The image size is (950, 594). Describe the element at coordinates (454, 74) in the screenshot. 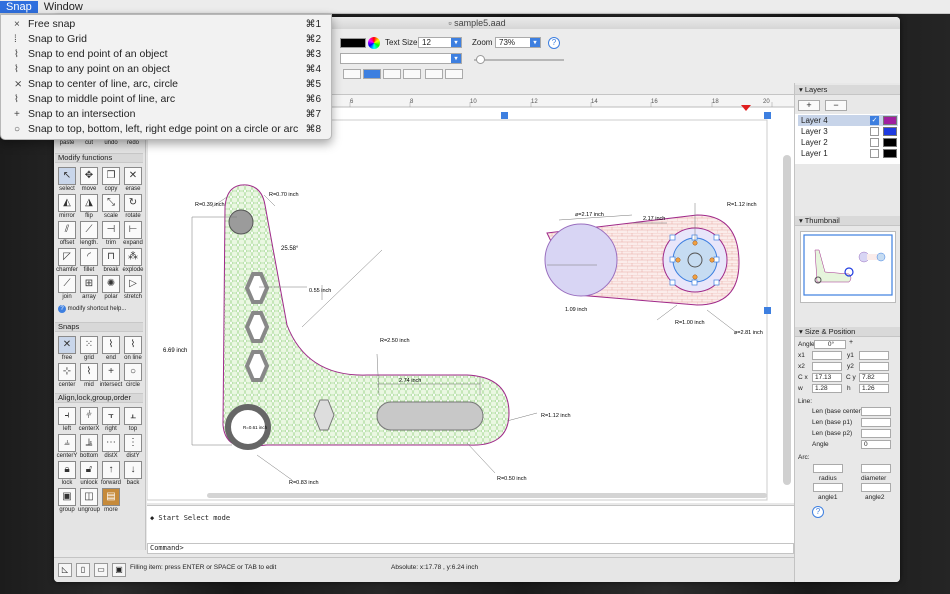

I see `valign-middle-button` at that location.